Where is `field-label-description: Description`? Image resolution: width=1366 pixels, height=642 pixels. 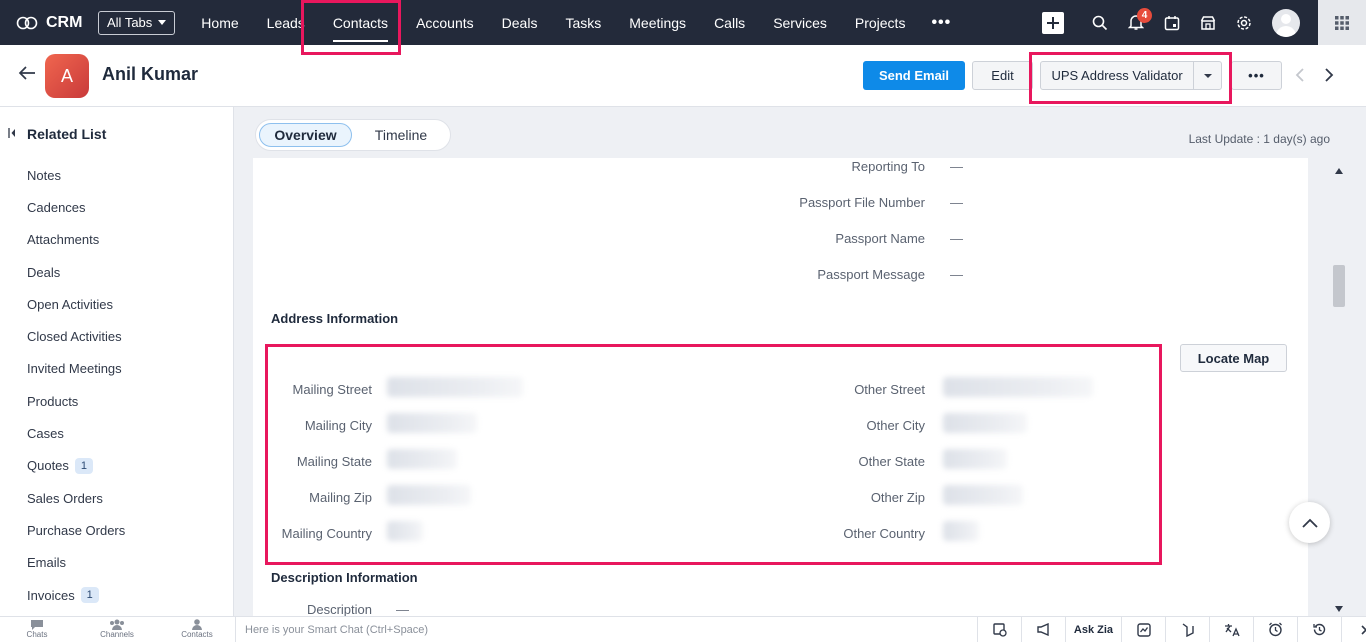 field-label-description: Description is located at coordinates (339, 609).